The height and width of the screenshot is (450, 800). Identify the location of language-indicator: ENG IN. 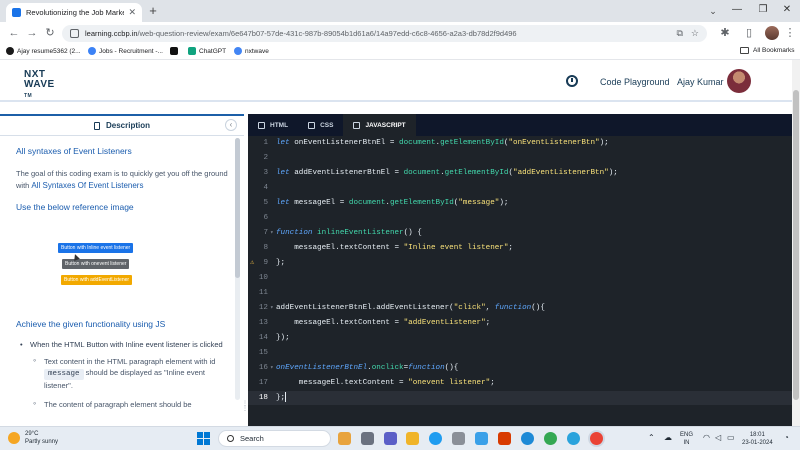
(686, 439).